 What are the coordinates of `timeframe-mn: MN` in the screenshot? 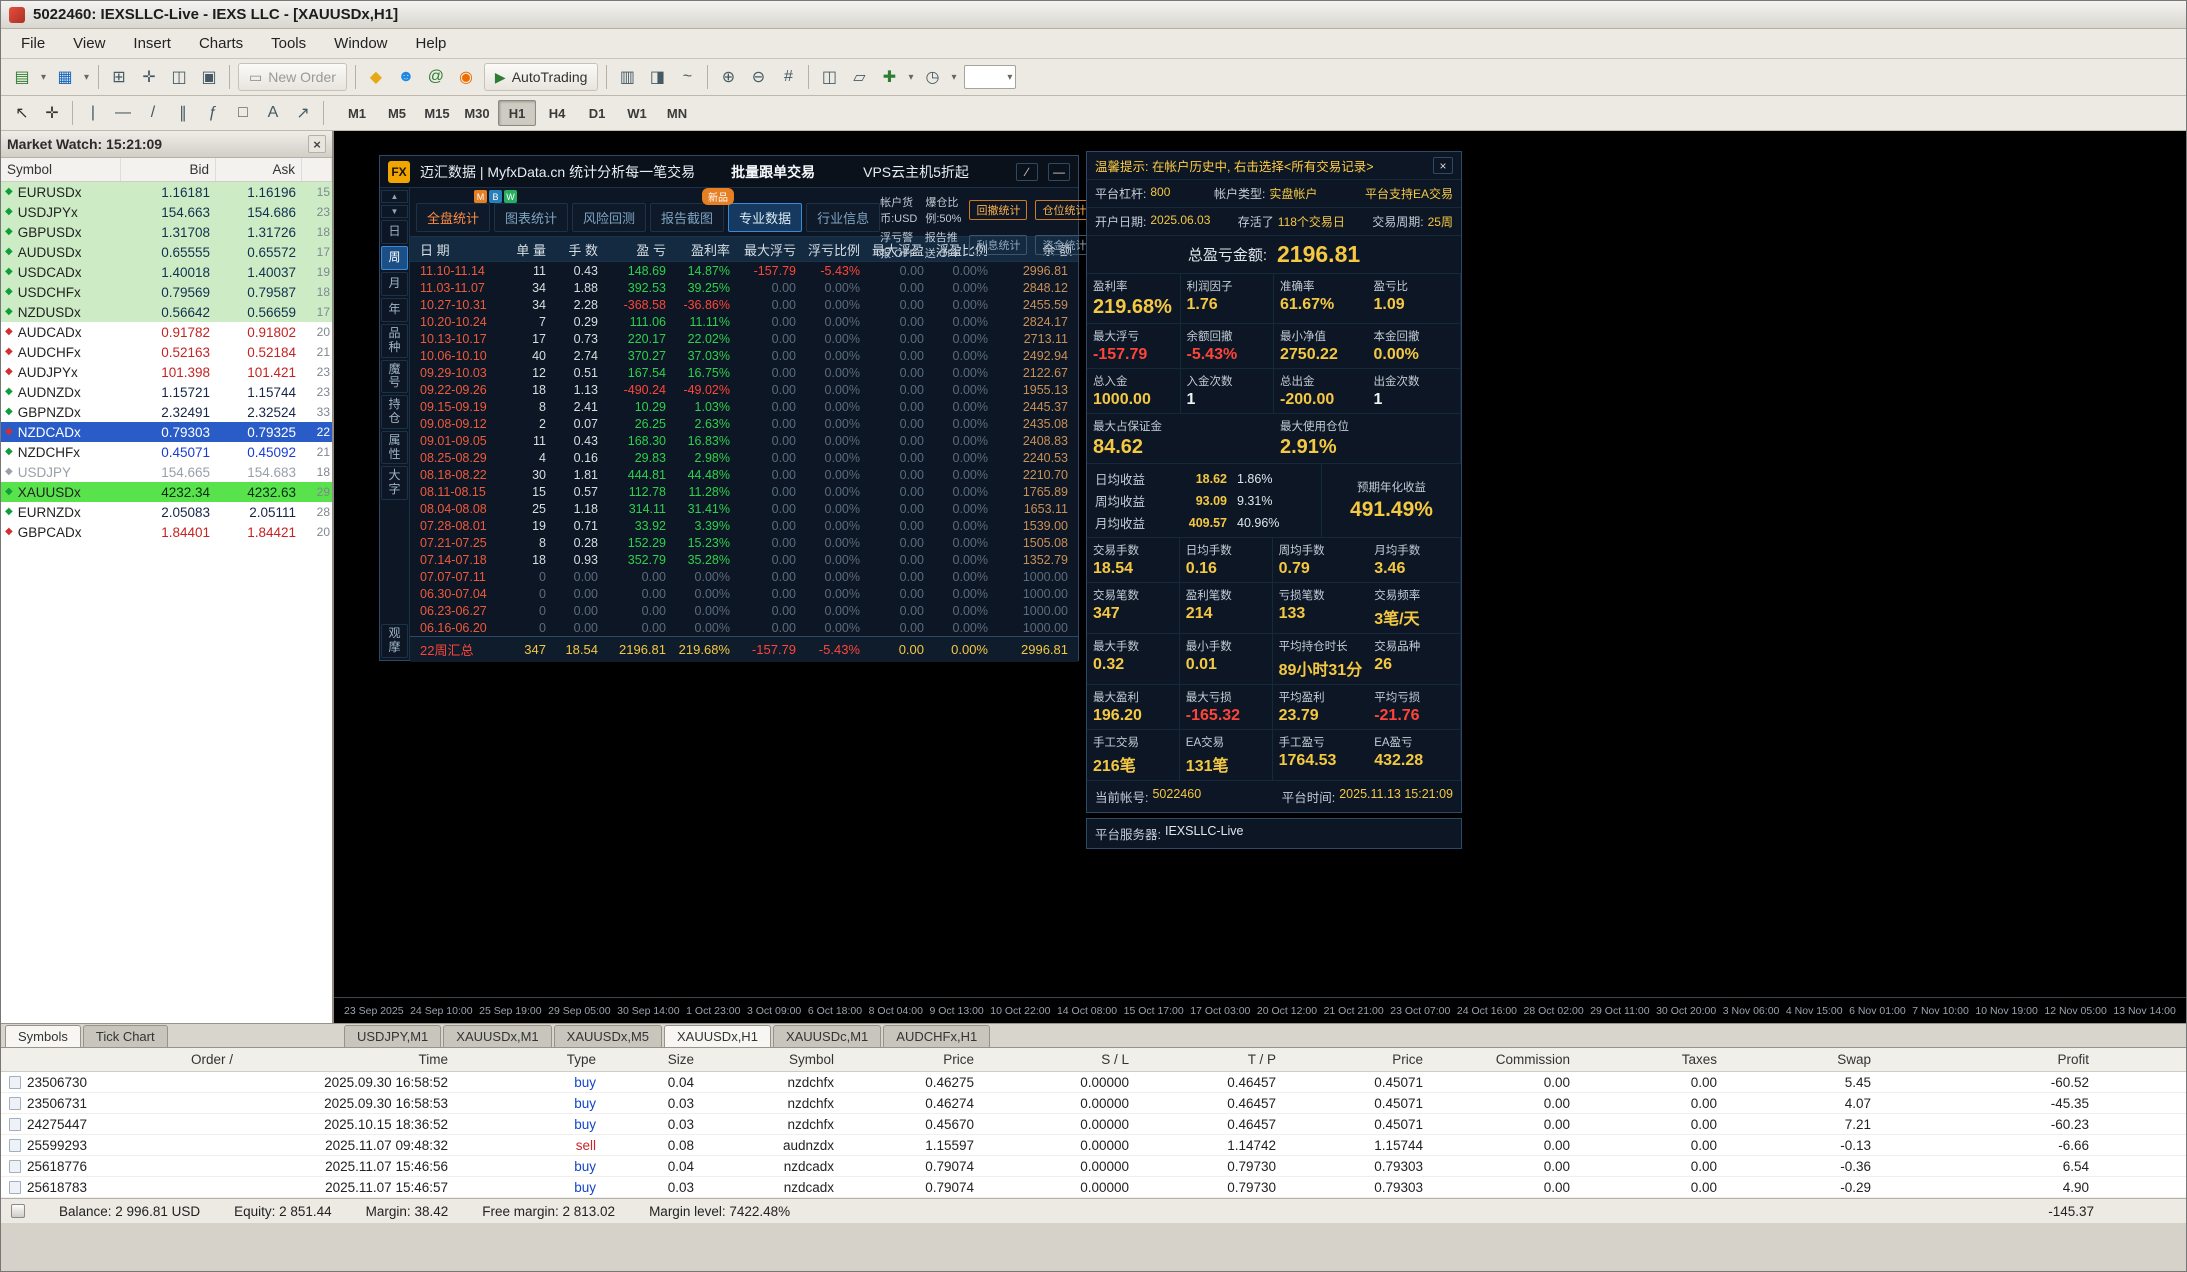 It's located at (677, 113).